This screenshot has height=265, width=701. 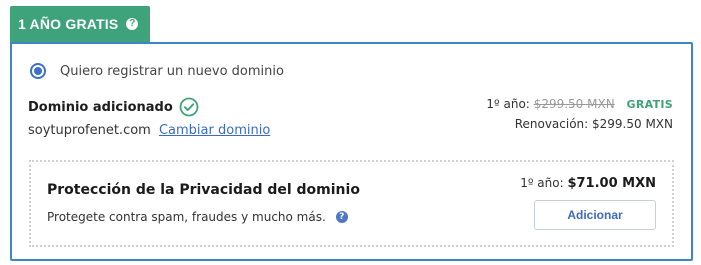 I want to click on register-domain-option: Quiero registrar un nuevo dominio, so click(x=157, y=71).